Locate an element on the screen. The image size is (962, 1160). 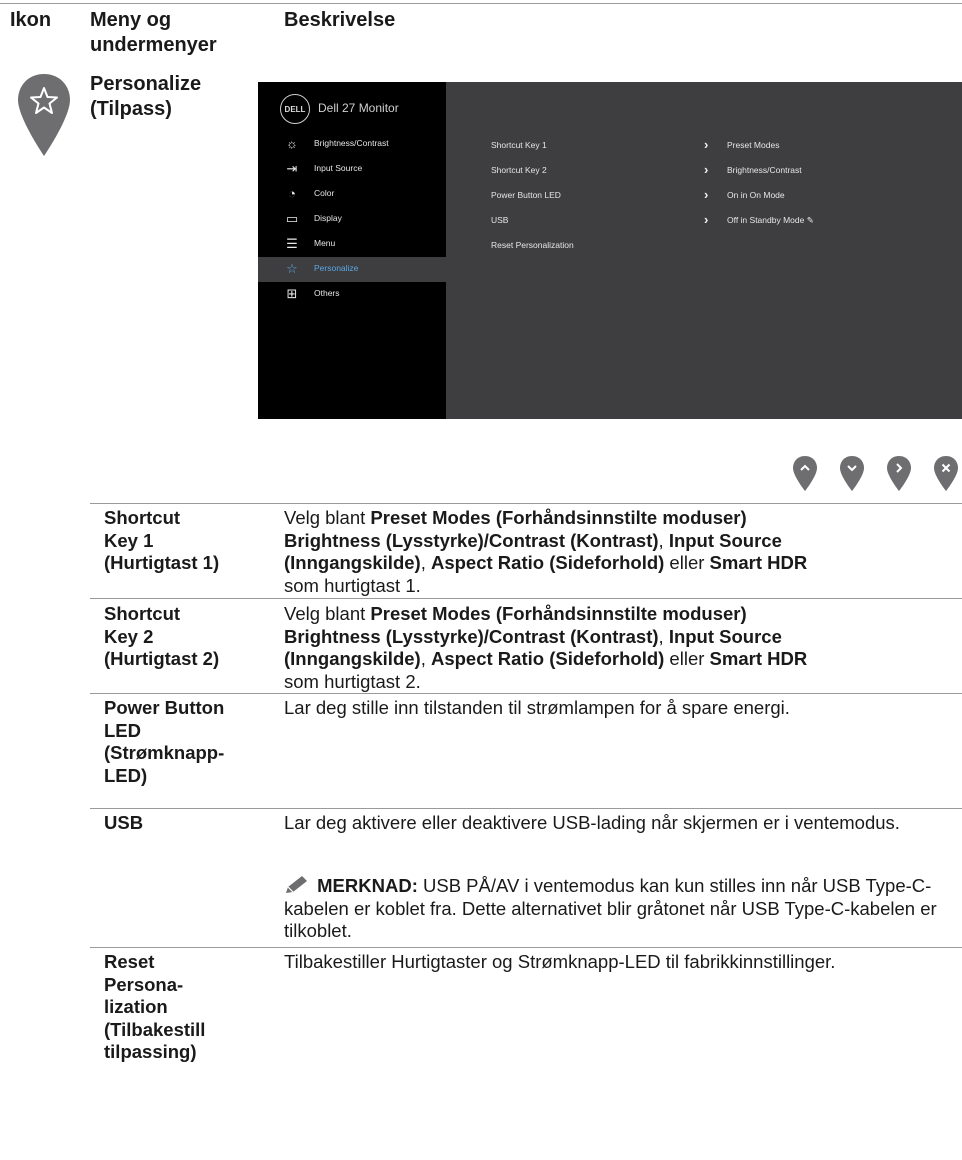
osd-item-label: Brightness/Contrast is located at coordinates (351, 143).